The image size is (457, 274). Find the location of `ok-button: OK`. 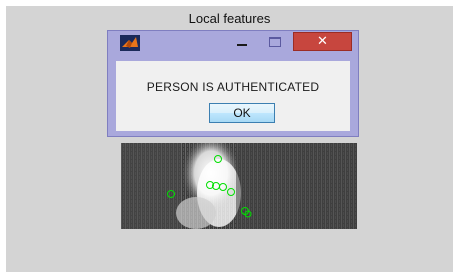

ok-button: OK is located at coordinates (242, 113).